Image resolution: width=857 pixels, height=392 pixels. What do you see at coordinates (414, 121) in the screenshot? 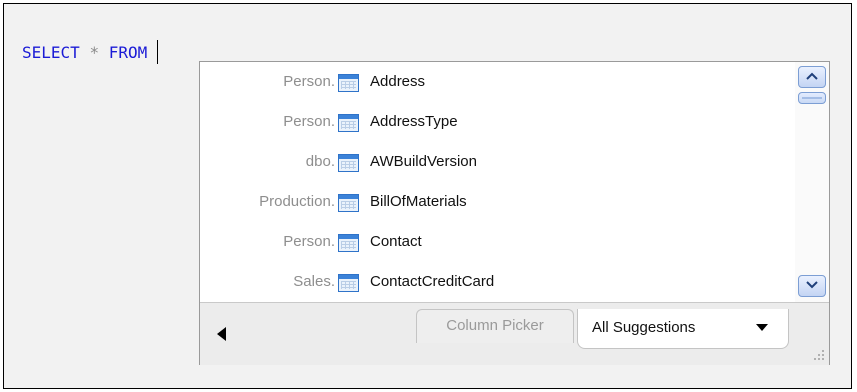
I see `table-name: AddressType` at bounding box center [414, 121].